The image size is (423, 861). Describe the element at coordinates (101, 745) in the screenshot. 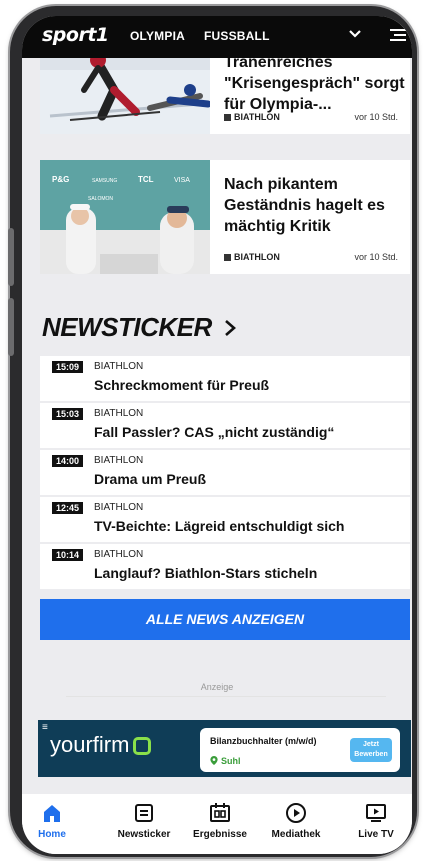

I see `ad-brand: yourfirm` at that location.